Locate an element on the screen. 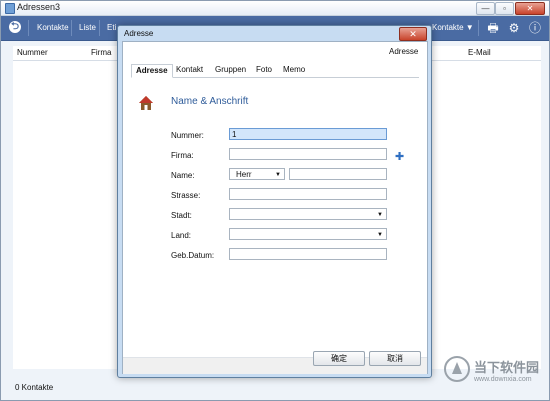 The height and width of the screenshot is (401, 550). column-header-email: E-Mail is located at coordinates (479, 52).